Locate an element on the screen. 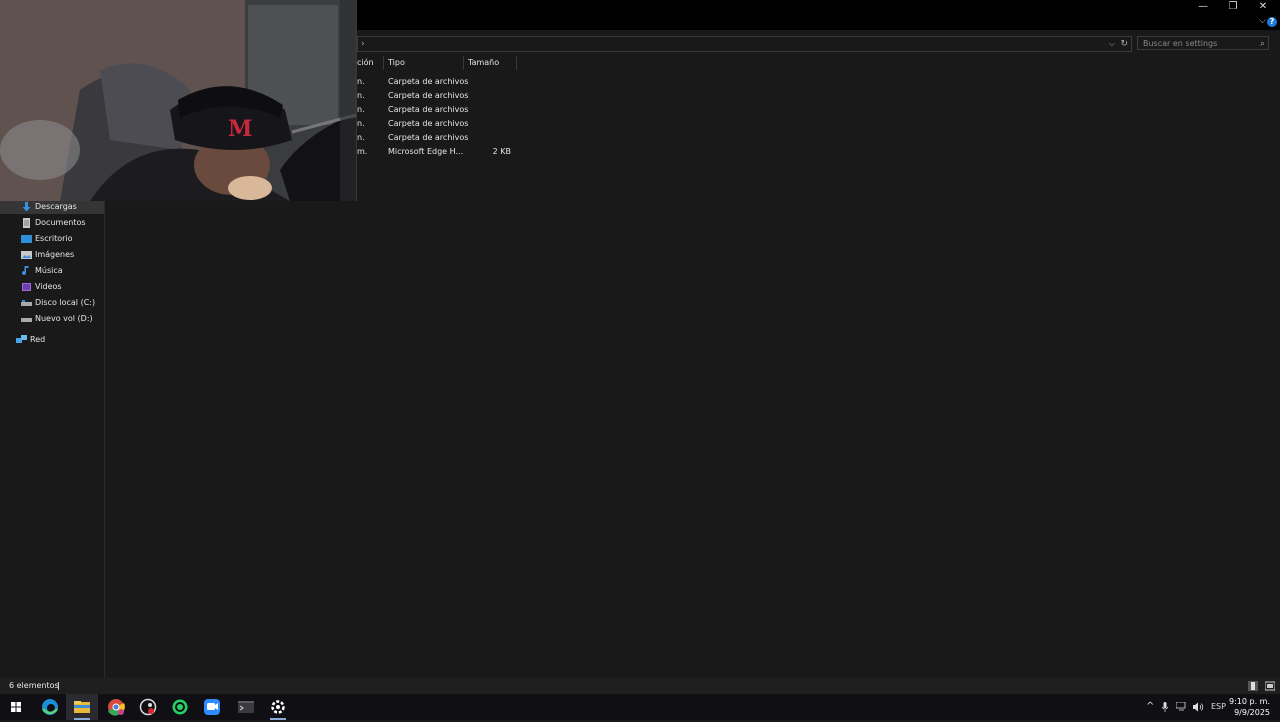  sidebar-item-disco-c: Disco local (C:) is located at coordinates (52, 303).